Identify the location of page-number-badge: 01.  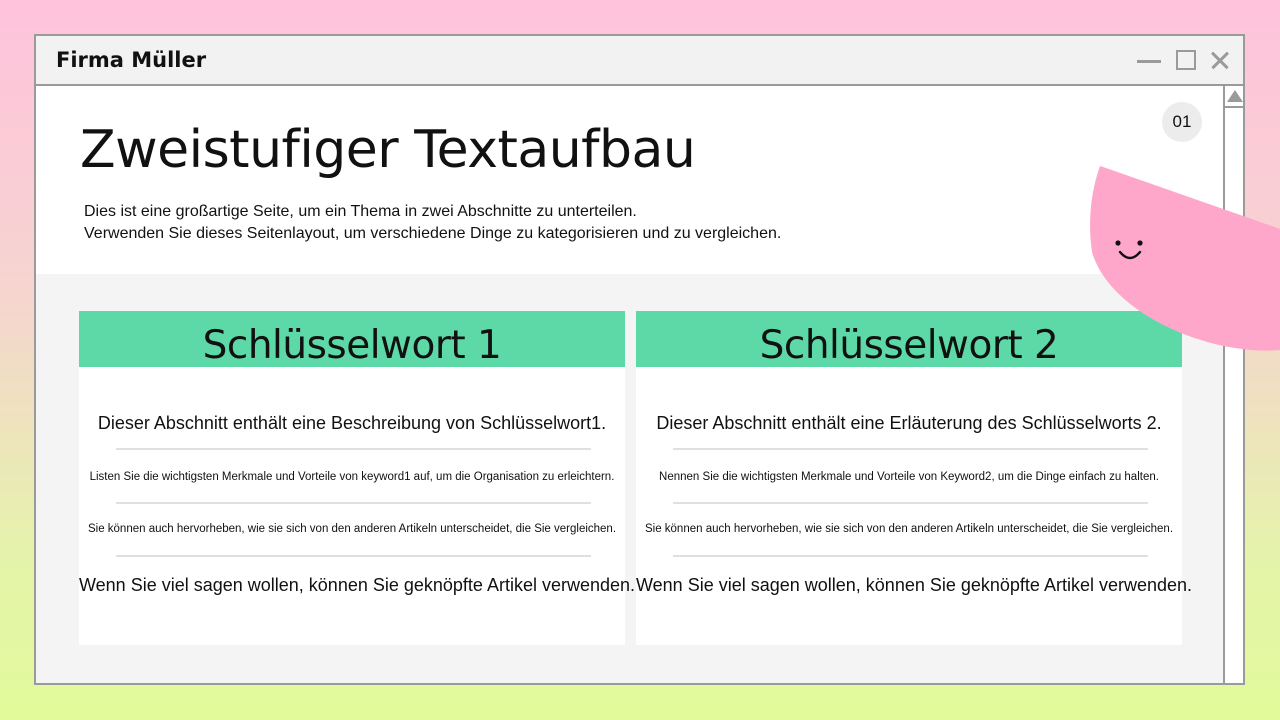
(1182, 122).